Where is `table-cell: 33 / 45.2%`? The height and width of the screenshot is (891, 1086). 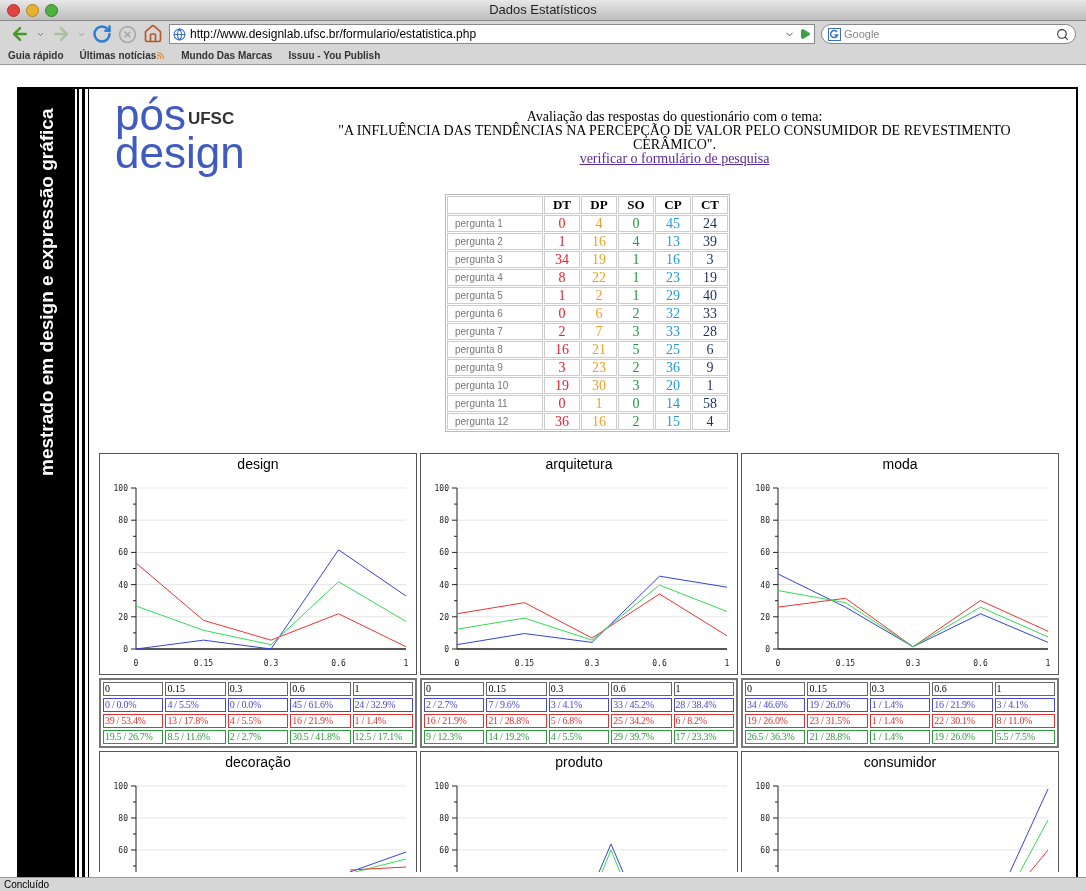 table-cell: 33 / 45.2% is located at coordinates (641, 705).